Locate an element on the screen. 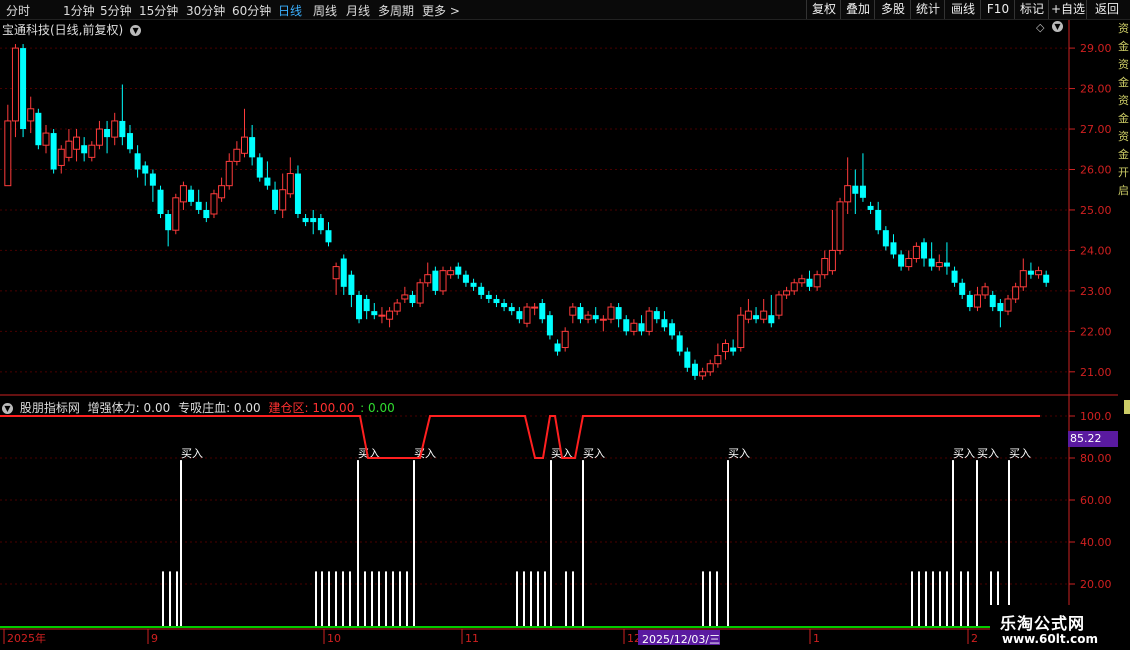 The width and height of the screenshot is (1130, 650). circle-menu-icon: ▼ is located at coordinates (1057, 26).